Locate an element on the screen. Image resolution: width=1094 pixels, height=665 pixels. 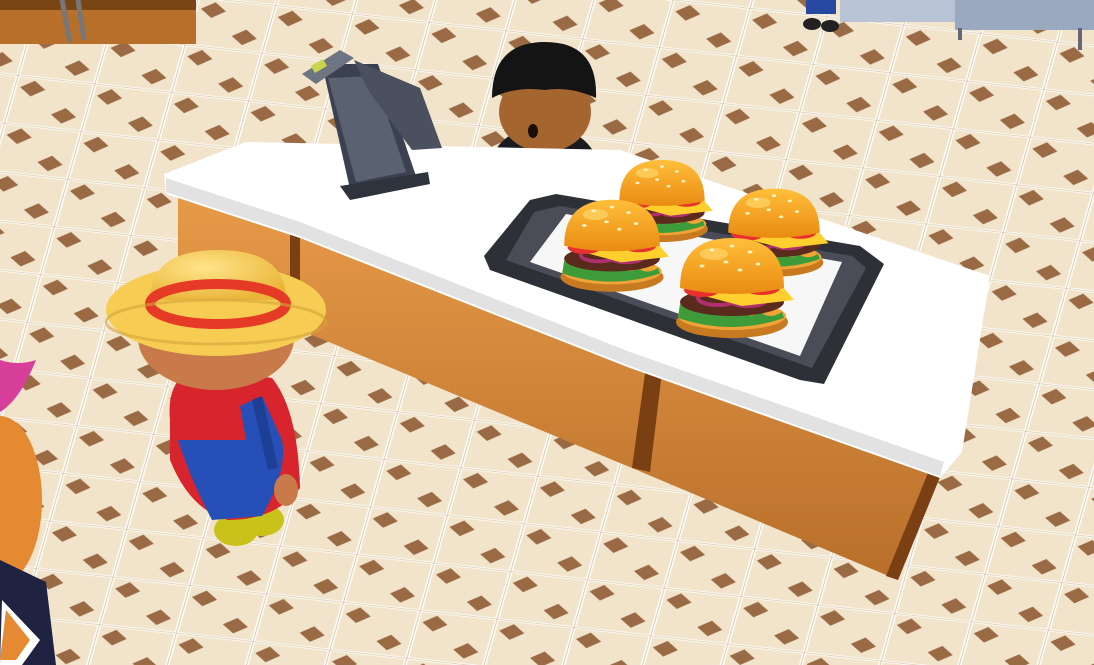
background-table-left is located at coordinates (98, 22).